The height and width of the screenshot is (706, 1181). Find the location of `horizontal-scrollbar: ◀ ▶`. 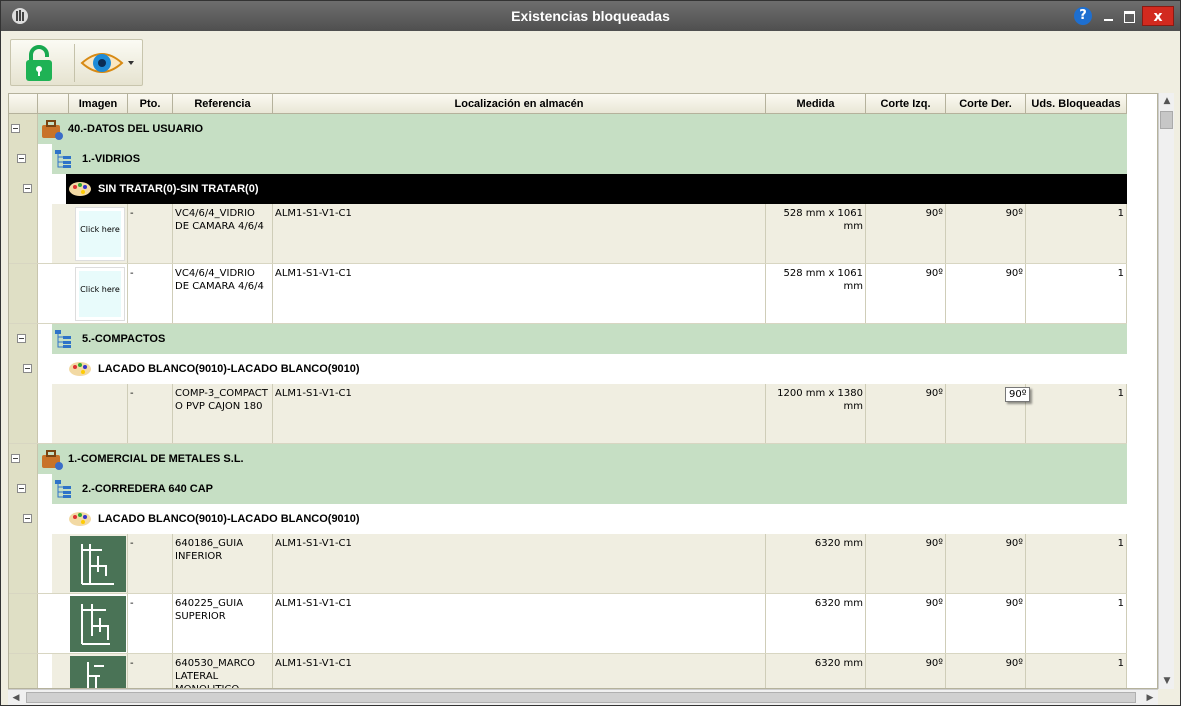

horizontal-scrollbar: ◀ ▶ is located at coordinates (583, 697).